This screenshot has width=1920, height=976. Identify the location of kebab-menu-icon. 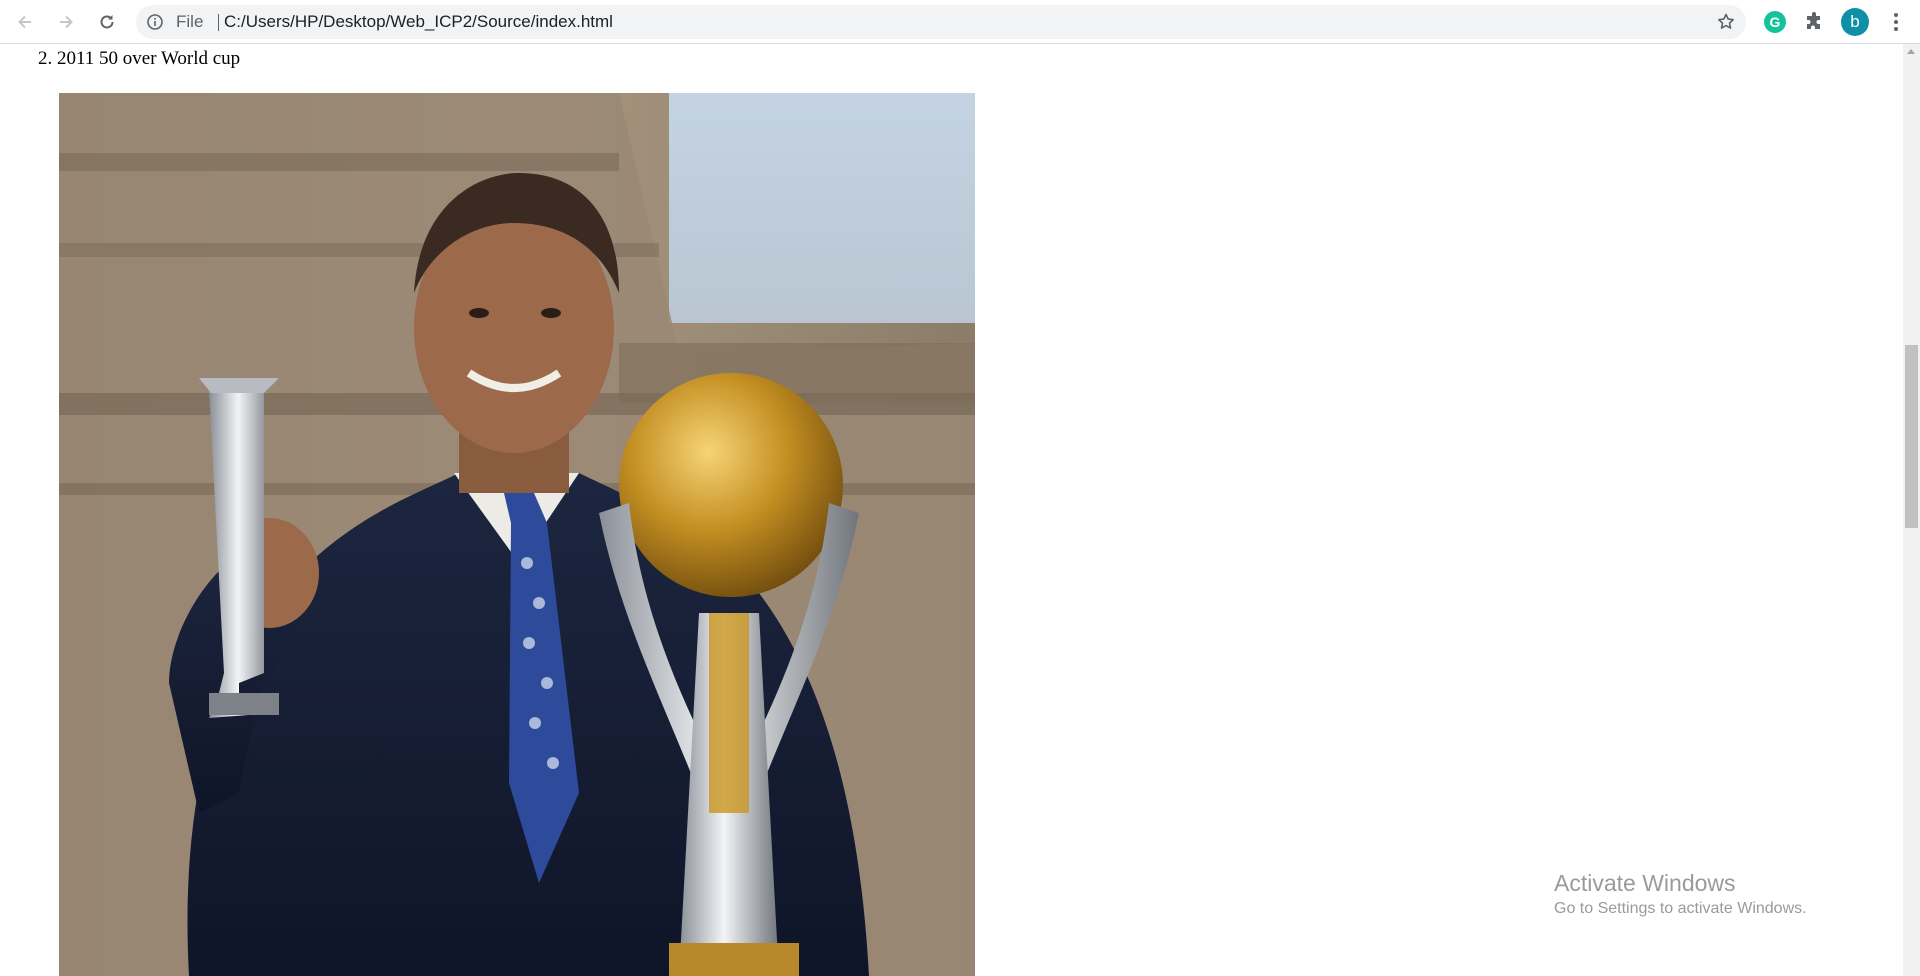
(1896, 22).